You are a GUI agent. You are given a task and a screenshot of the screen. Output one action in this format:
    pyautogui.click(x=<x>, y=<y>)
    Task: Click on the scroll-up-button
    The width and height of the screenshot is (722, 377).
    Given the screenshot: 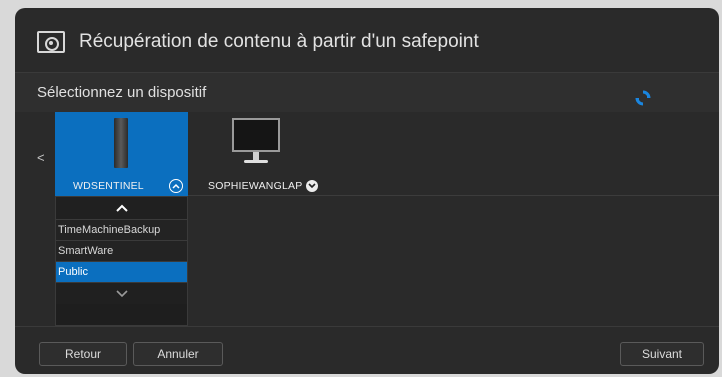 What is the action you would take?
    pyautogui.click(x=121, y=208)
    